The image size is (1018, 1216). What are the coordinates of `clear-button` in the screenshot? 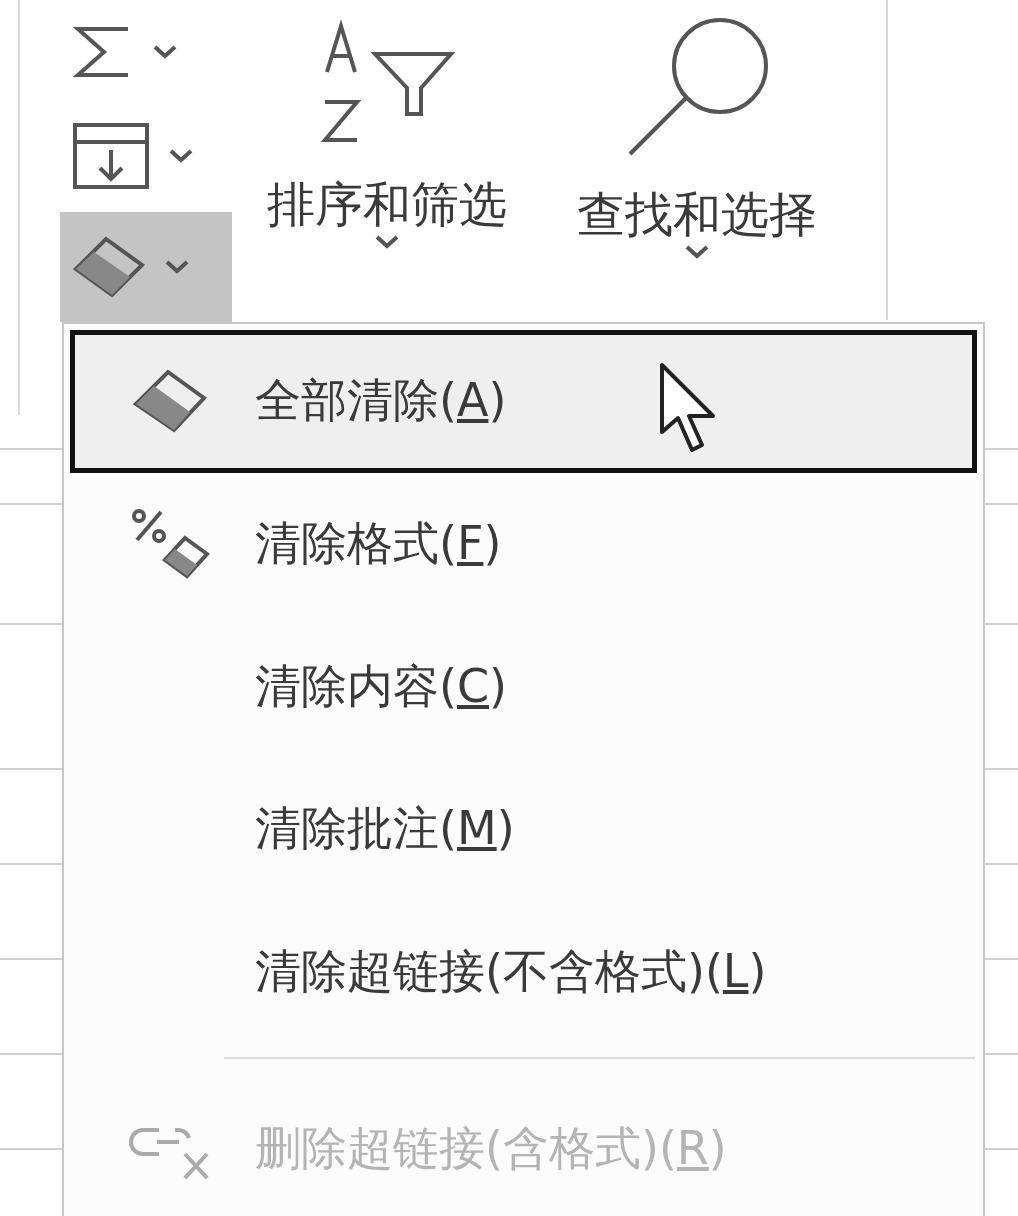 It's located at (146, 267).